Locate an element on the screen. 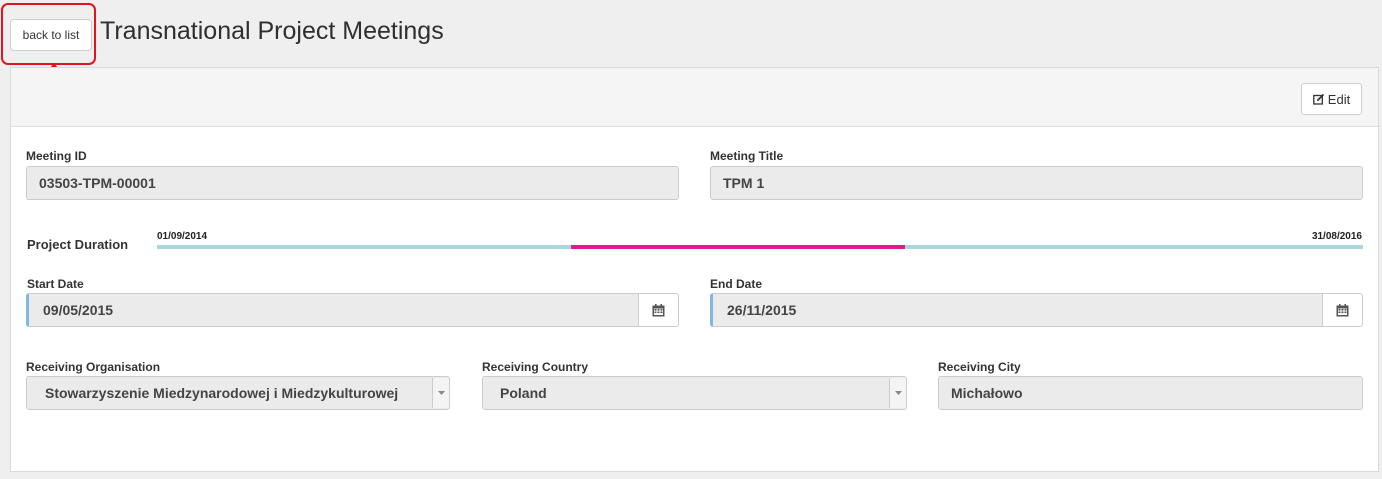  meeting-title-field: TPM 1 is located at coordinates (1036, 183).